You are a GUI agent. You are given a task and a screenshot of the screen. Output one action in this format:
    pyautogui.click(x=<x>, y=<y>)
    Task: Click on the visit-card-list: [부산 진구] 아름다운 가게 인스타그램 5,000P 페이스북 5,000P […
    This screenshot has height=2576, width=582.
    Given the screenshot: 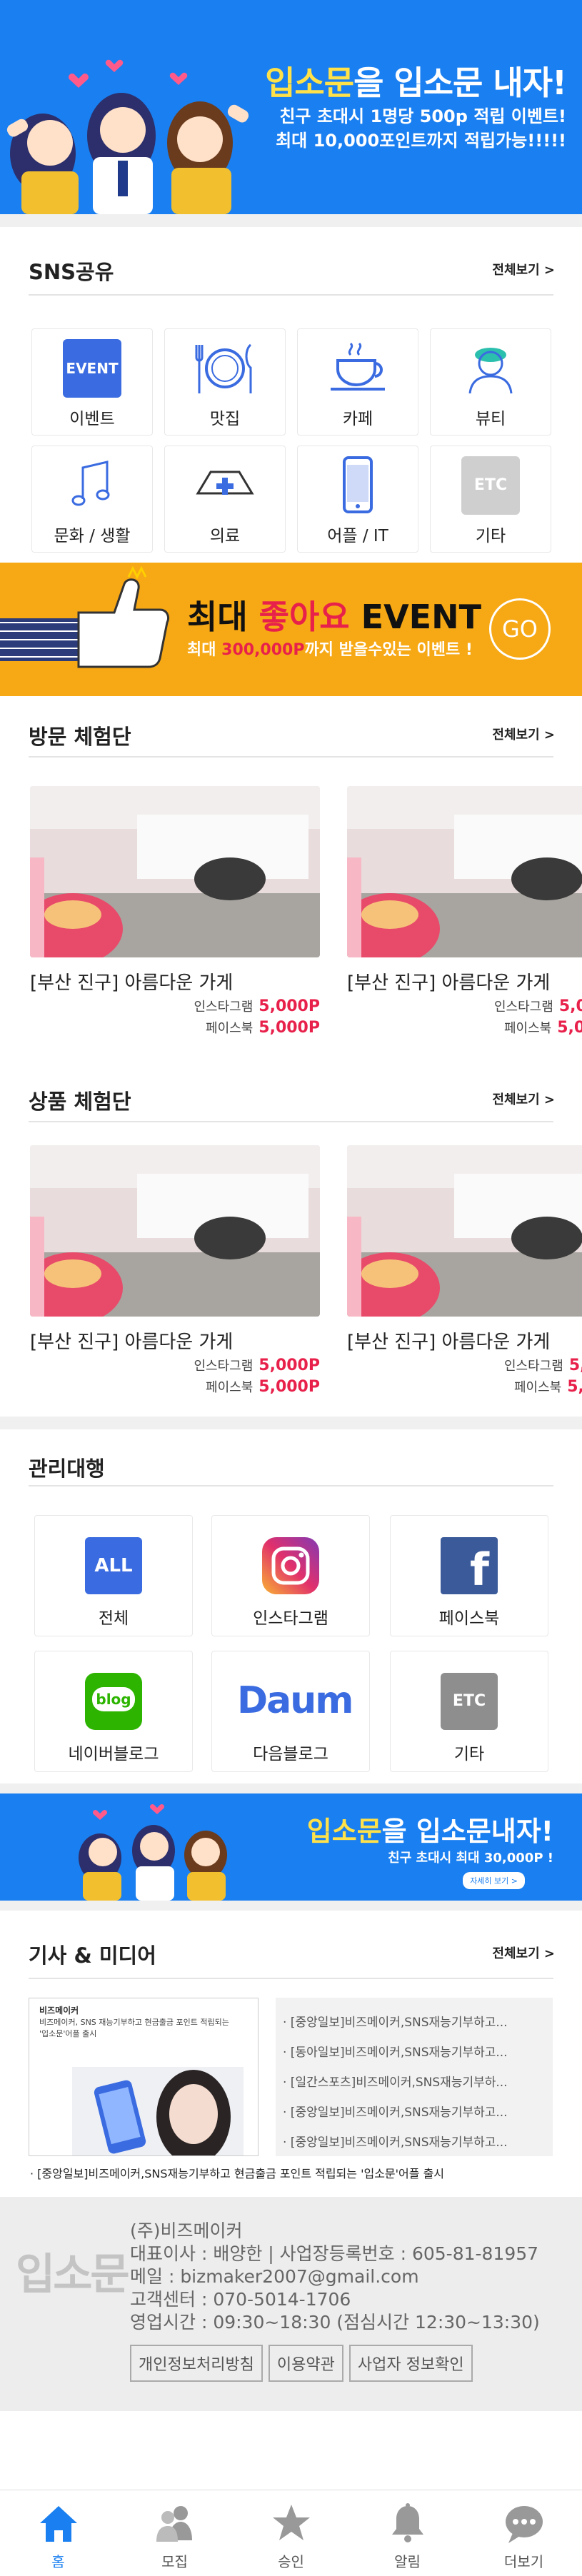 What is the action you would take?
    pyautogui.click(x=291, y=924)
    